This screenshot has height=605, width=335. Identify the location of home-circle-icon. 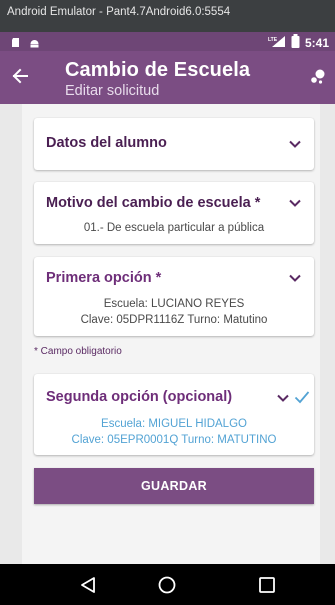
(167, 585).